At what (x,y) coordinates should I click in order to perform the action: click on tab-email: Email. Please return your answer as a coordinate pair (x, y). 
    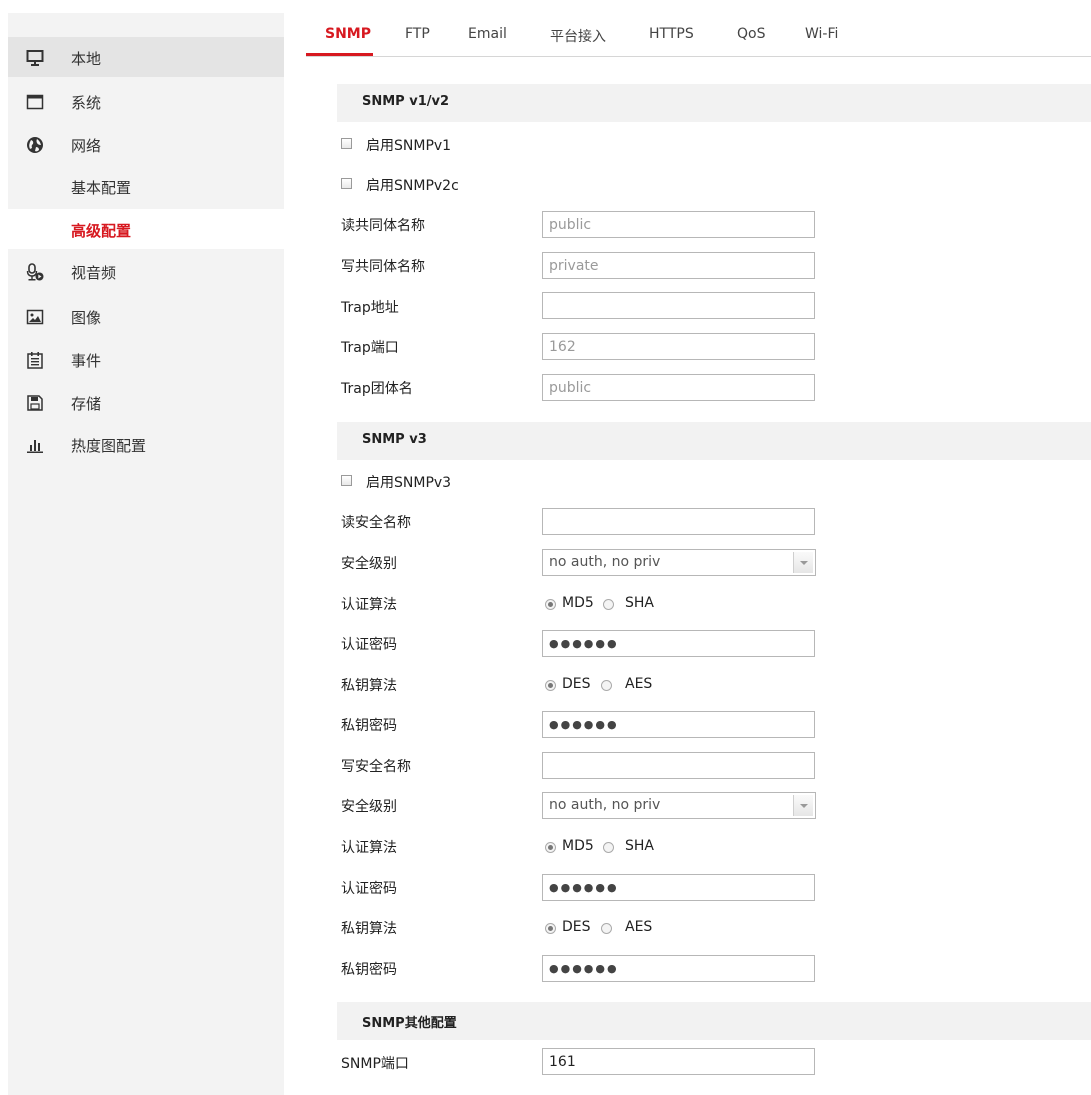
    Looking at the image, I should click on (487, 34).